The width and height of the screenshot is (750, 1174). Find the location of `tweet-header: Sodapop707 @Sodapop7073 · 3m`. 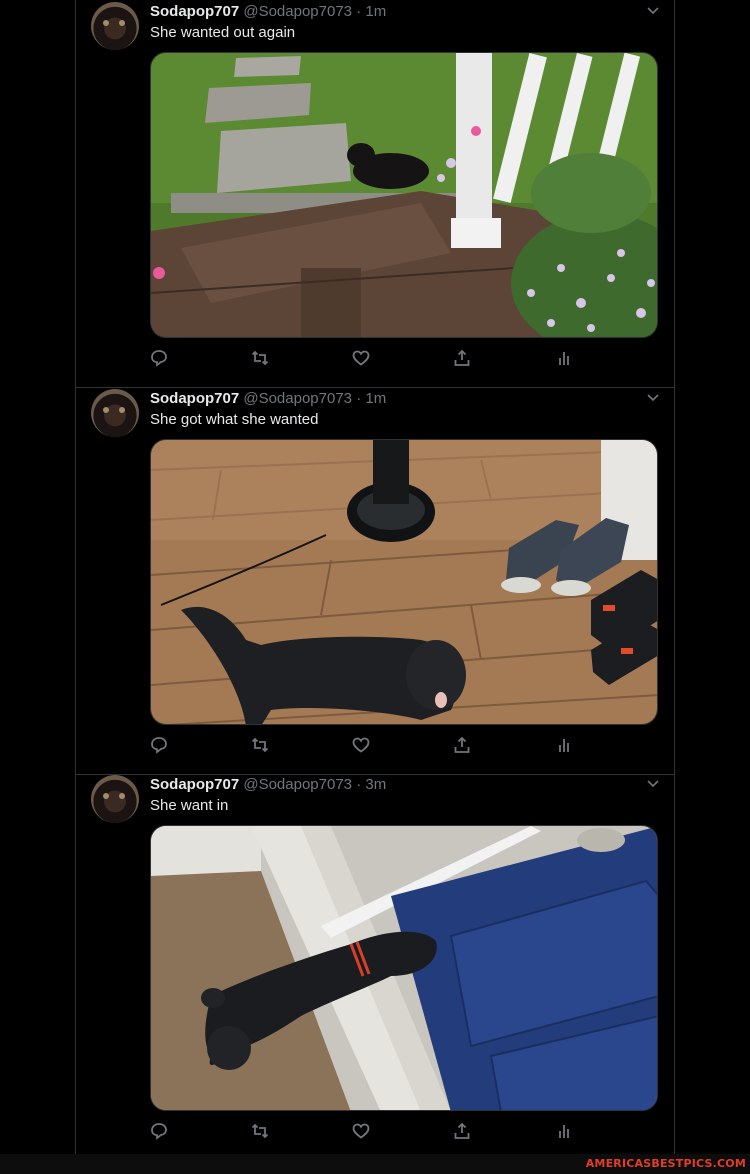

tweet-header: Sodapop707 @Sodapop7073 · 3m is located at coordinates (268, 786).